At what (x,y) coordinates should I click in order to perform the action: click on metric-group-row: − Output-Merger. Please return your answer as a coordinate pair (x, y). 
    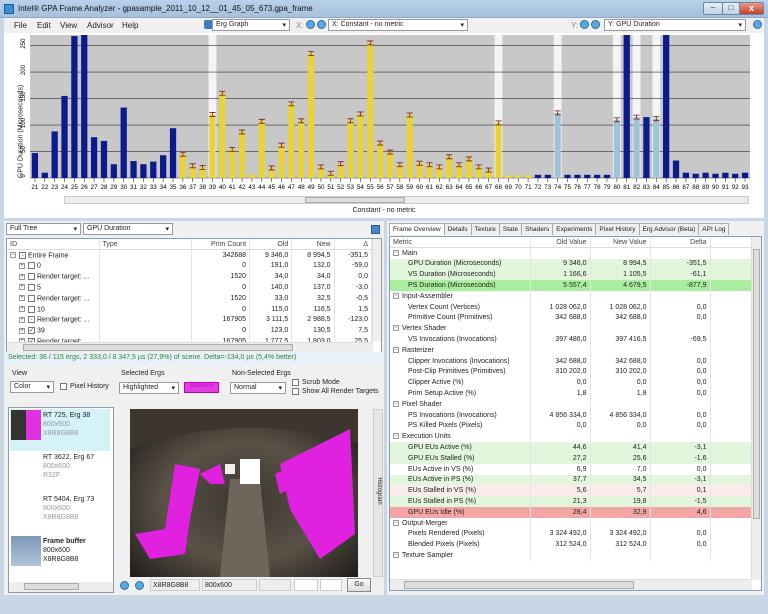
    Looking at the image, I should click on (571, 523).